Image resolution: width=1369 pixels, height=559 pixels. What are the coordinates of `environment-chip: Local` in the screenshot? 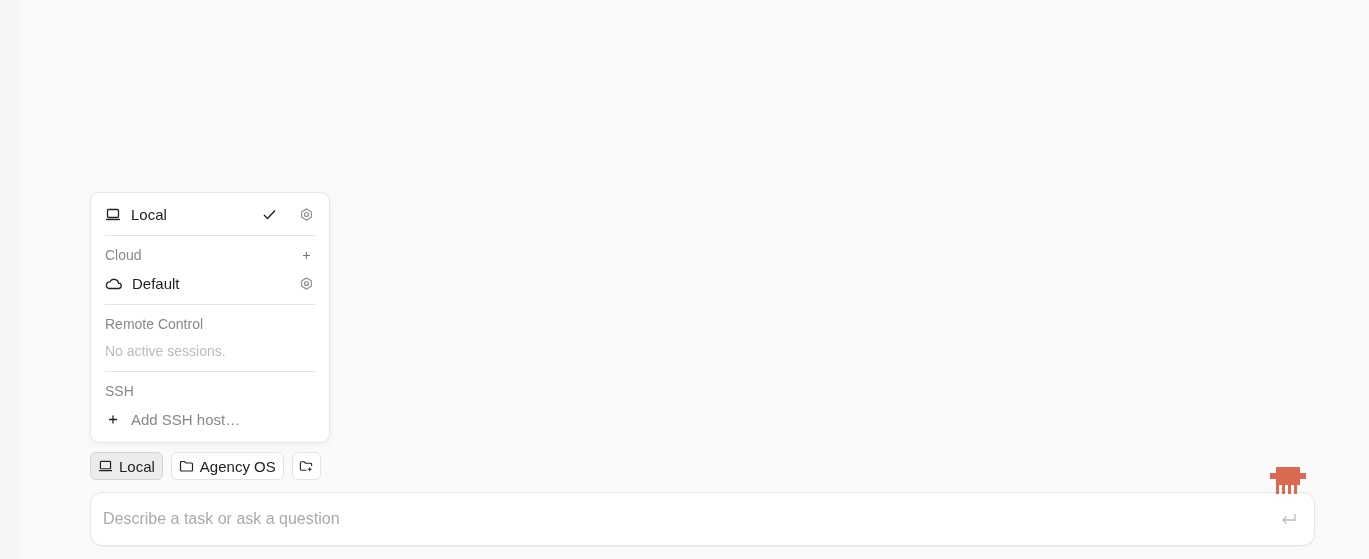 It's located at (126, 466).